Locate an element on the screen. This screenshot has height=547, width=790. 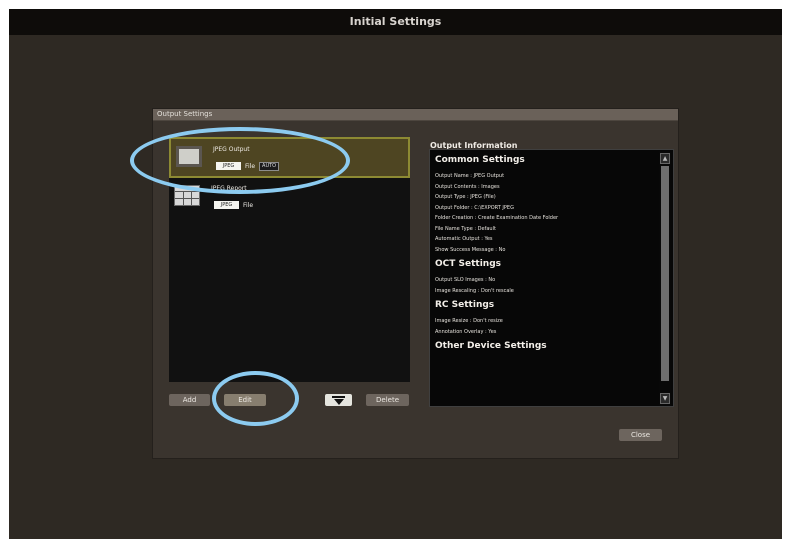
output-item-name: JPEG Output is located at coordinates (231, 149).